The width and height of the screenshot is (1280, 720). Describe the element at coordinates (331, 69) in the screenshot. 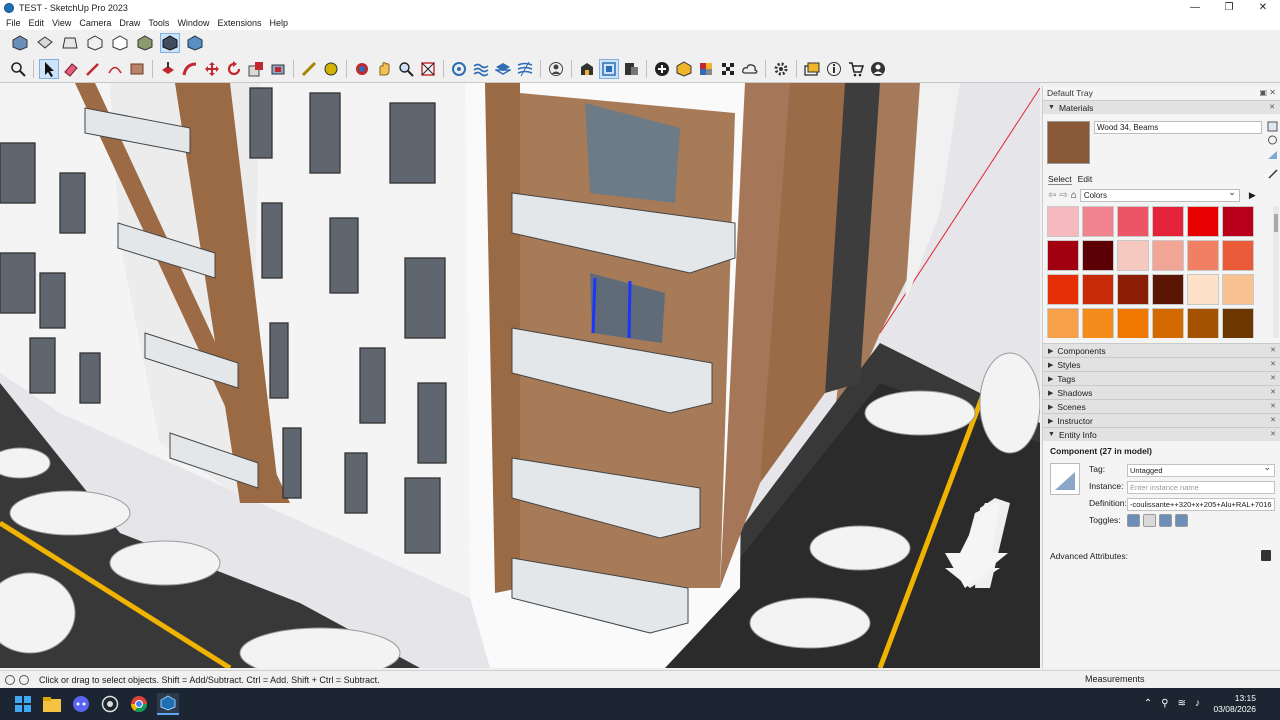

I see `paint-icon` at that location.